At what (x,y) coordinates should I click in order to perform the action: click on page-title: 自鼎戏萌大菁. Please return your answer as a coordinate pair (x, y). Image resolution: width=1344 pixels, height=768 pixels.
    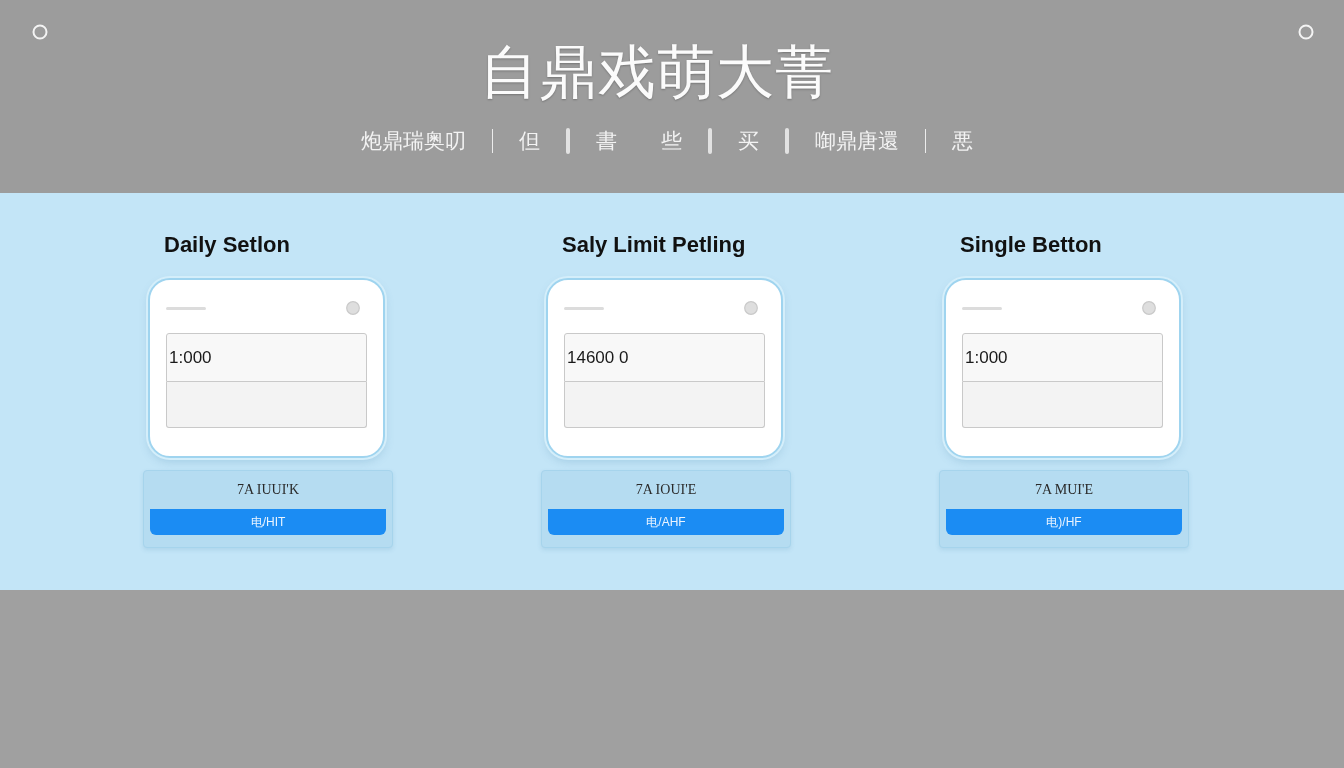
    Looking at the image, I should click on (657, 72).